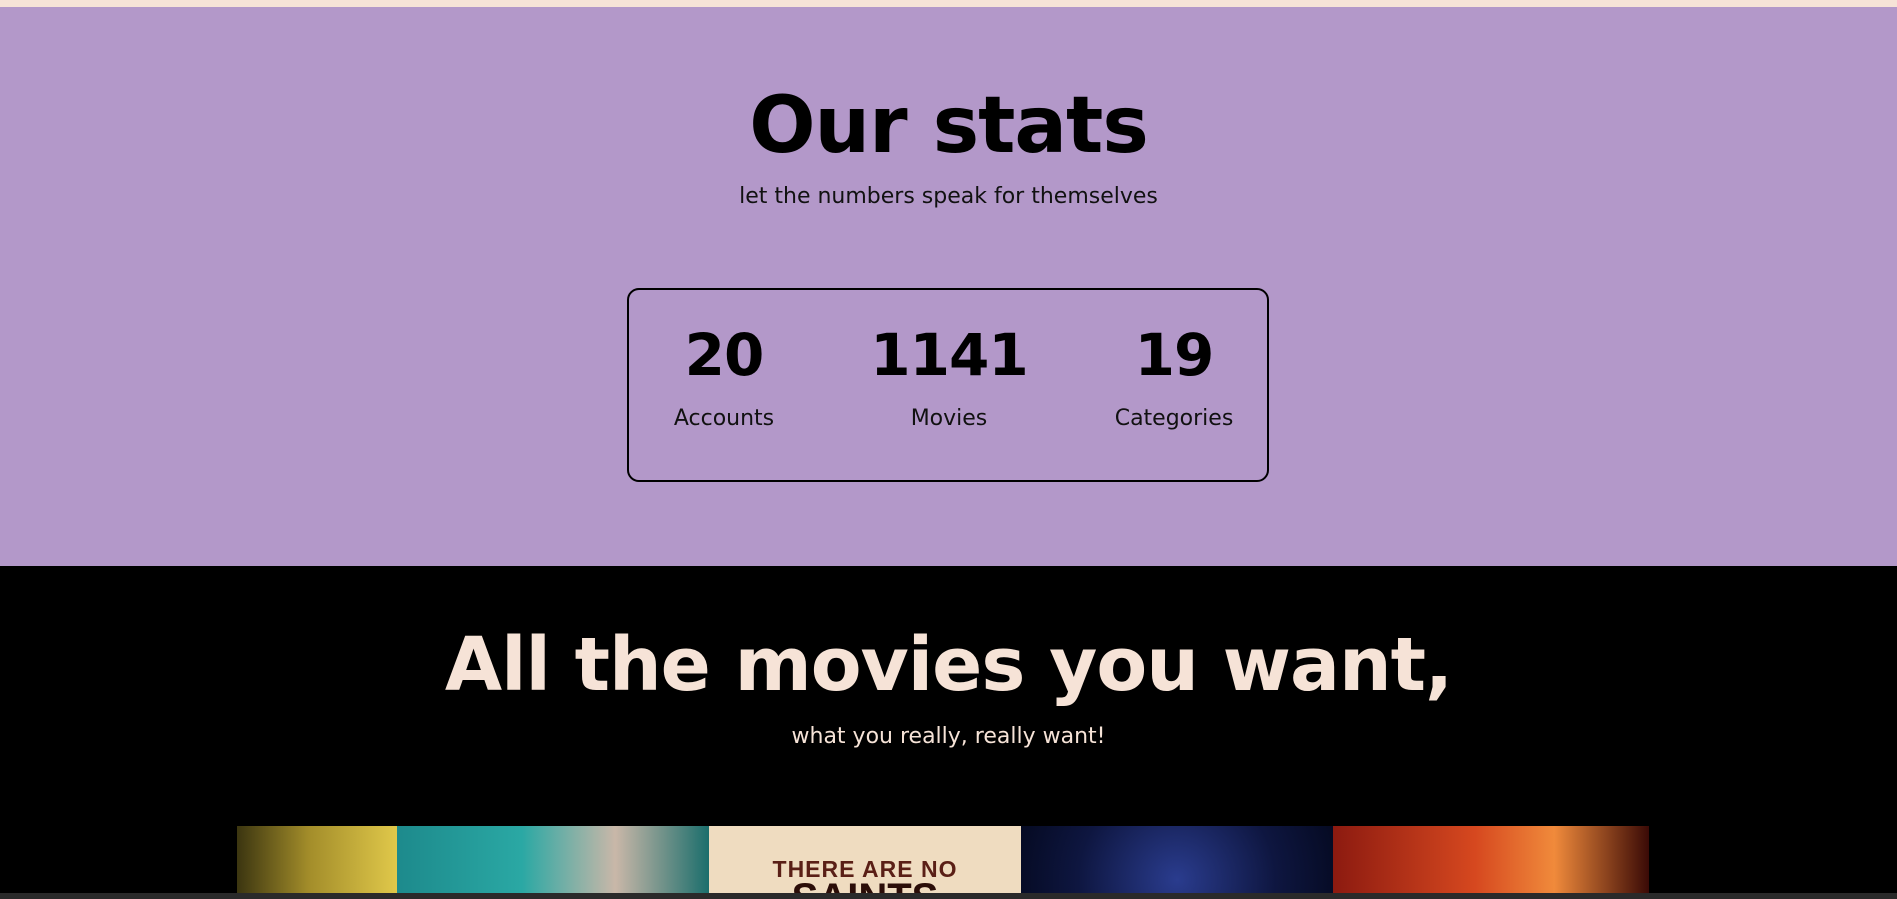 Image resolution: width=1897 pixels, height=899 pixels. What do you see at coordinates (1174, 355) in the screenshot?
I see `stat-value: 19` at bounding box center [1174, 355].